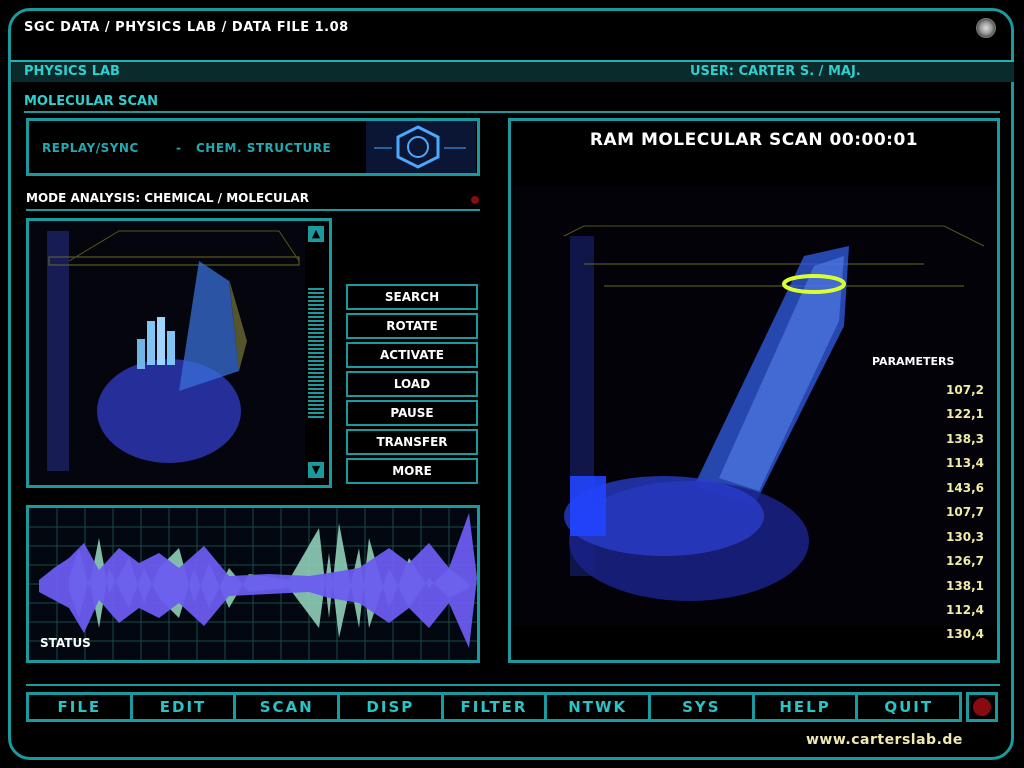 This screenshot has width=1024, height=768. What do you see at coordinates (392, 707) in the screenshot?
I see `menu-disp: DISP` at bounding box center [392, 707].